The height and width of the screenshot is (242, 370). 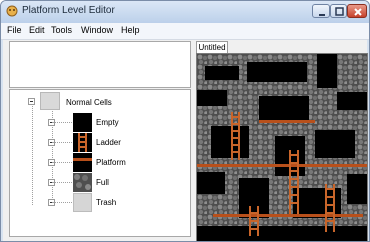 I want to click on menu-edit: Edit, so click(x=37, y=30).